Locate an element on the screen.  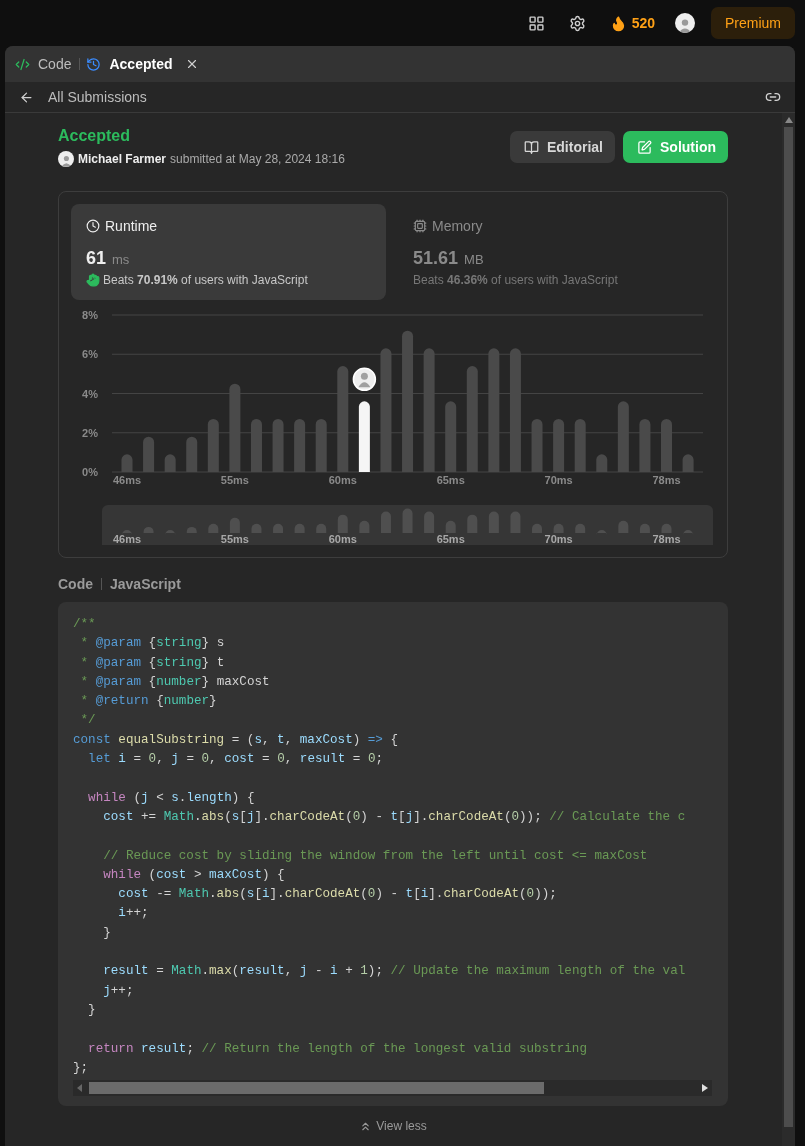
metric-unit: ms is located at coordinates (121, 259).